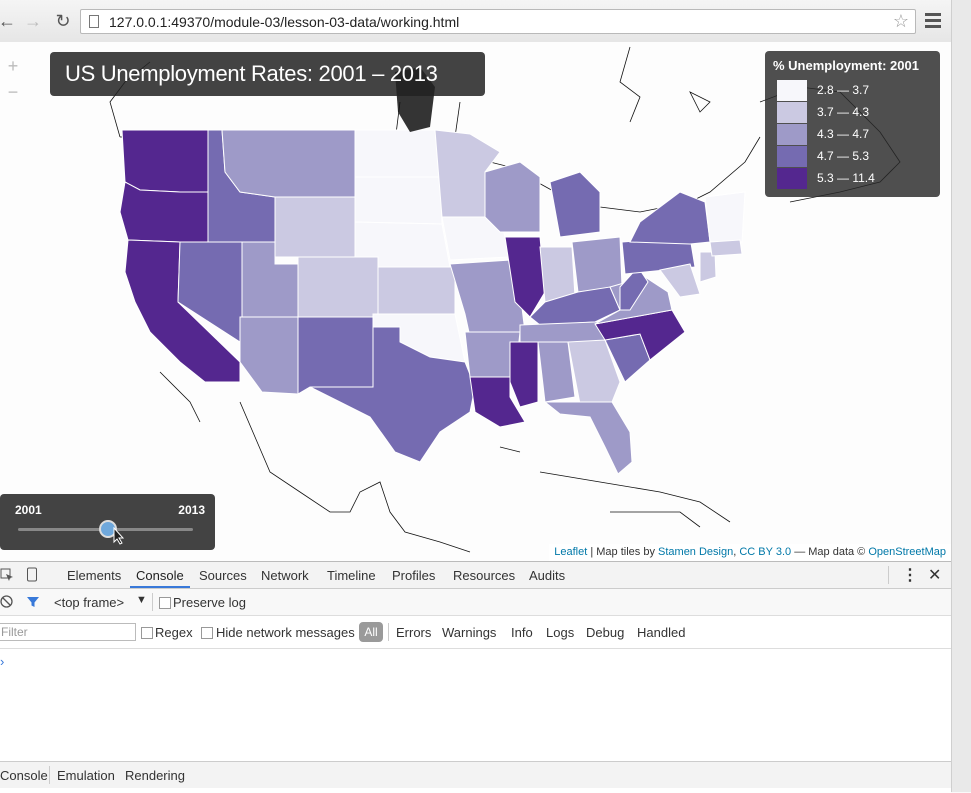 The height and width of the screenshot is (793, 971). Describe the element at coordinates (141, 600) in the screenshot. I see `dropdown-arrow-icon: ▼` at that location.